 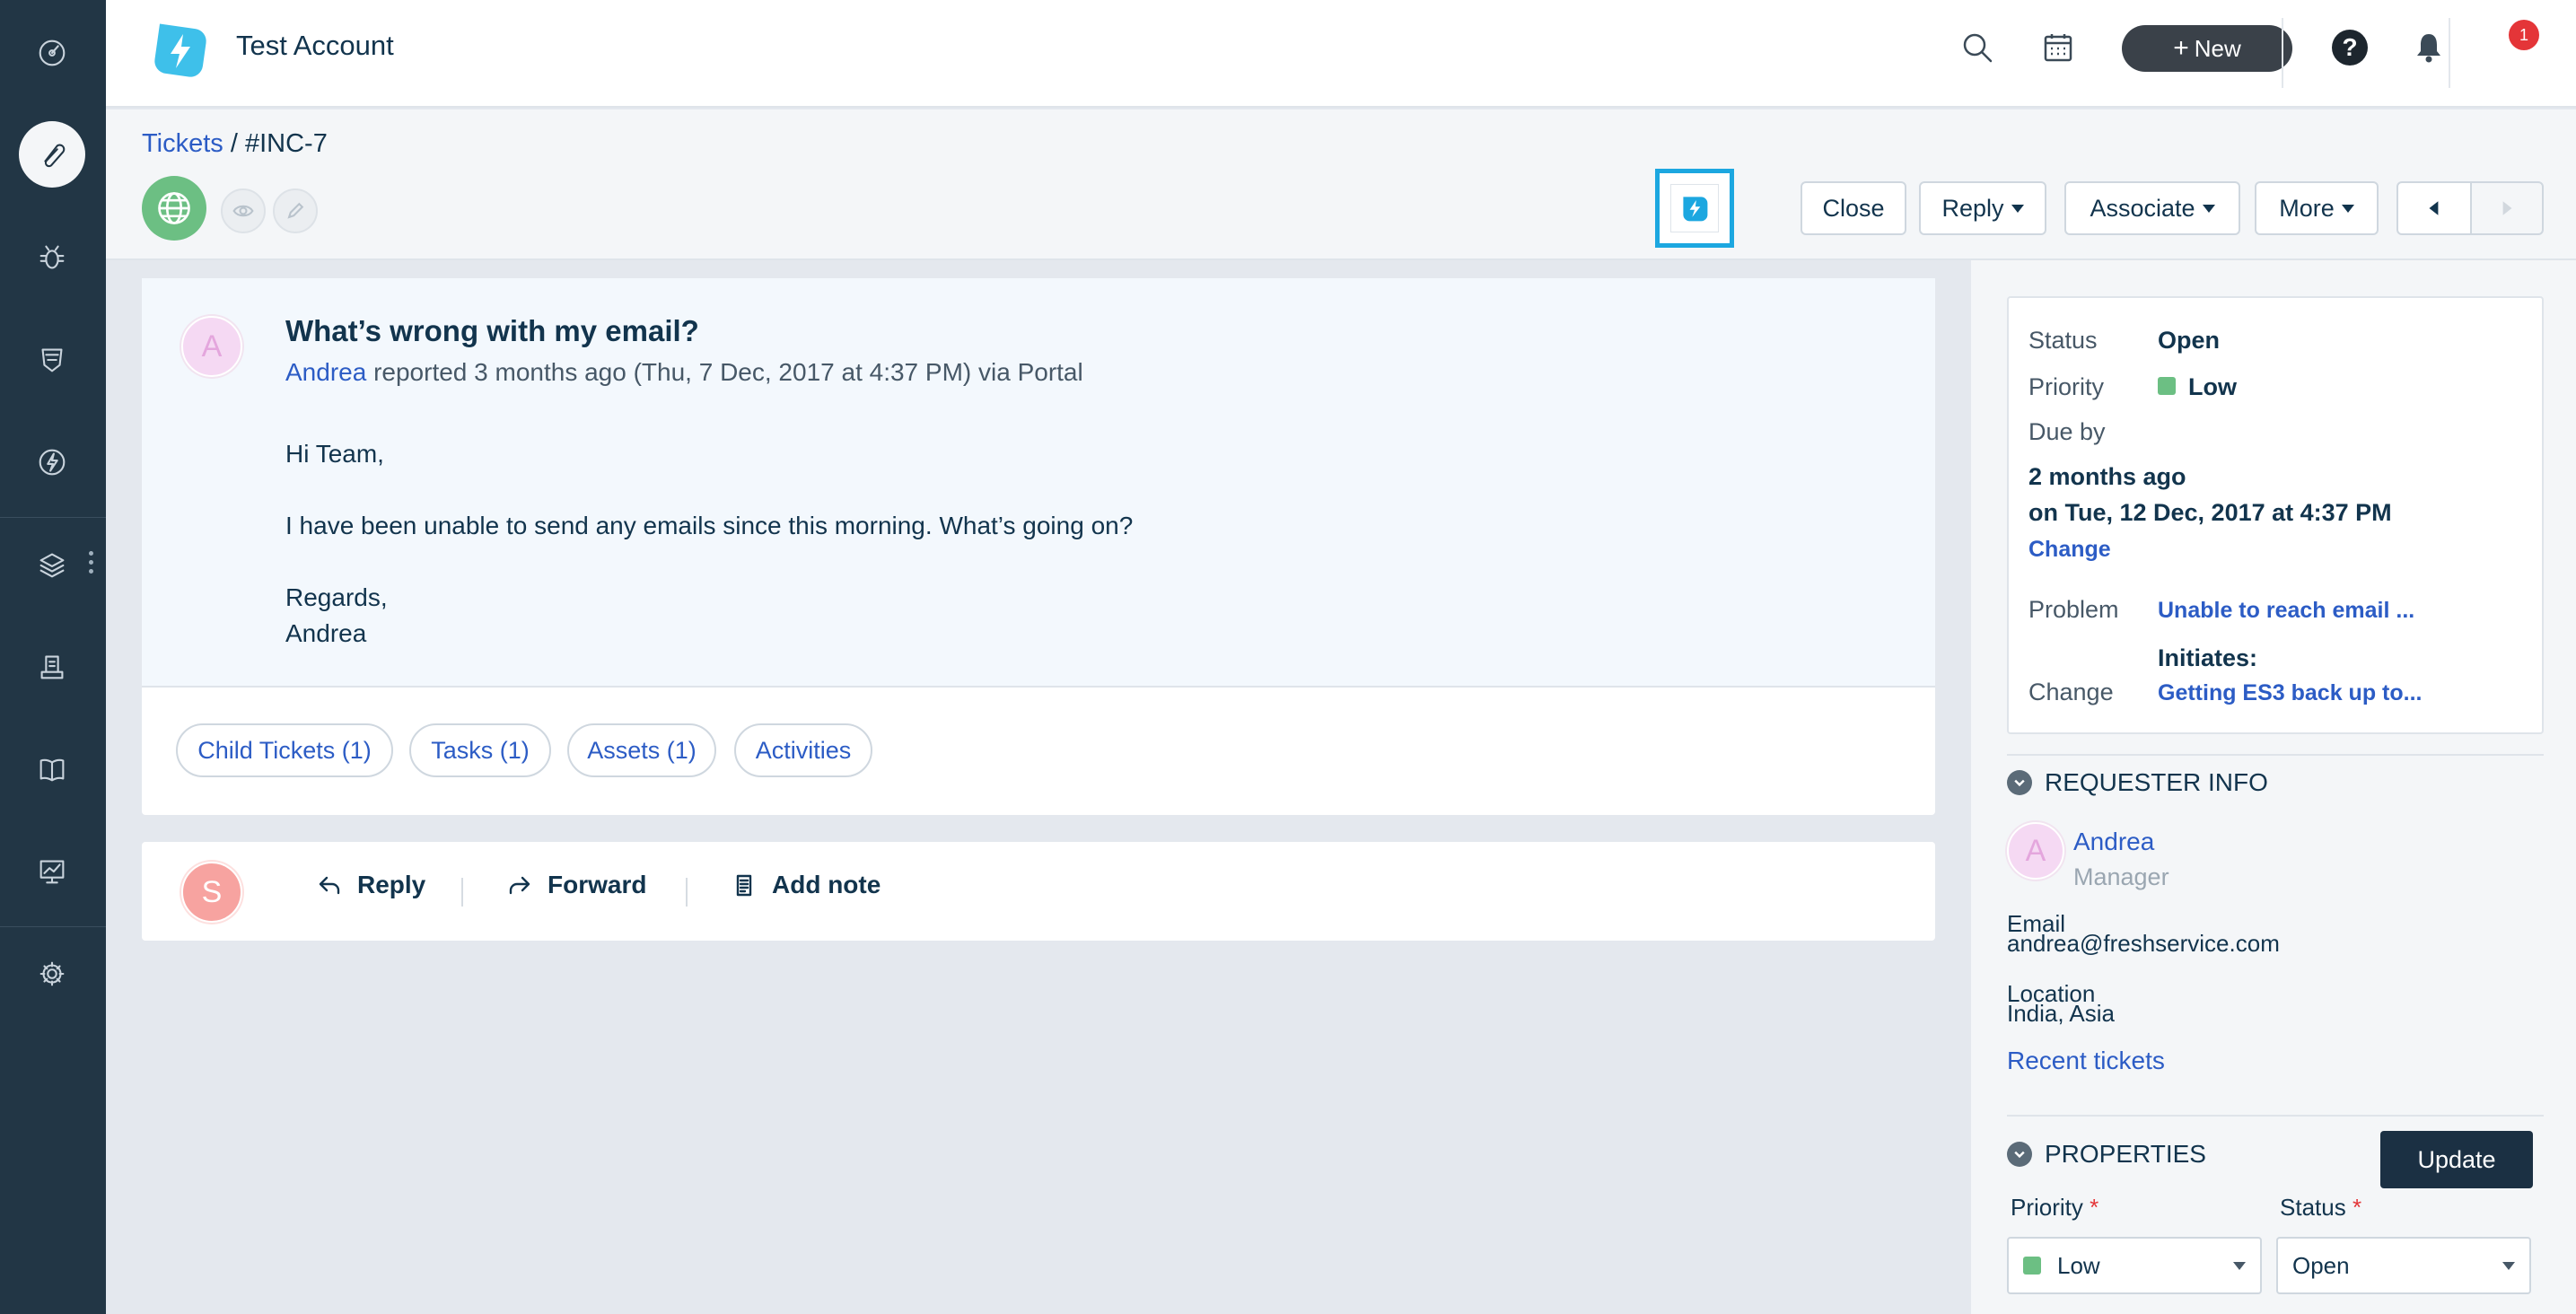 I want to click on next-ticket-button, so click(x=2507, y=208).